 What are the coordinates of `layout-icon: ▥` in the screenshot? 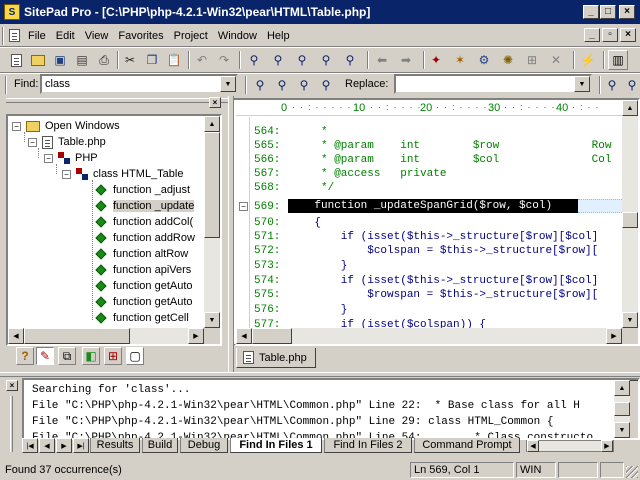 It's located at (618, 60).